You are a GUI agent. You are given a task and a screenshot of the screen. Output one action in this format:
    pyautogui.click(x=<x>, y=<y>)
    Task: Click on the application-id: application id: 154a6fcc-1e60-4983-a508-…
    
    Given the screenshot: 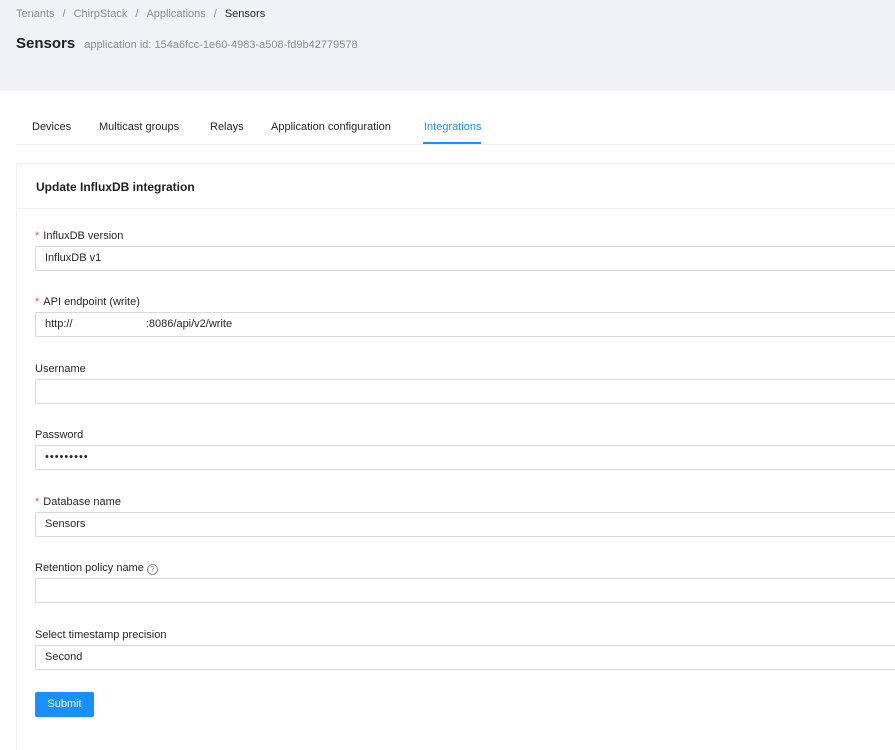 What is the action you would take?
    pyautogui.click(x=221, y=45)
    